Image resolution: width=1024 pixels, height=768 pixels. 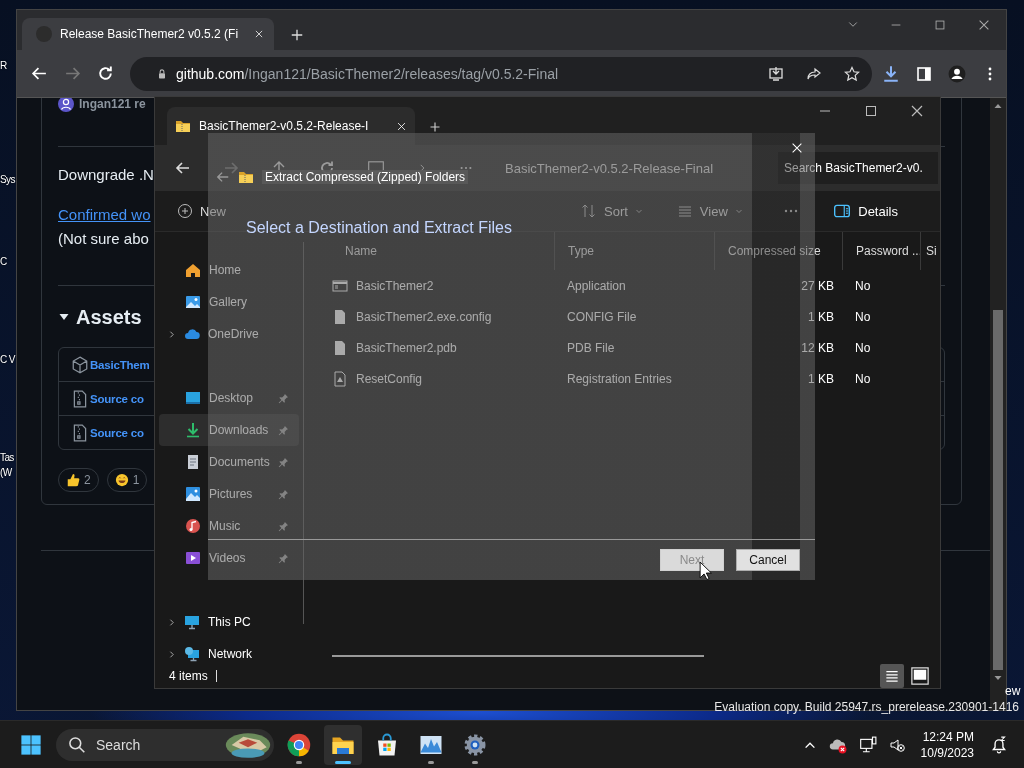 What do you see at coordinates (7, 465) in the screenshot?
I see `desktop-icon-label: Tas (W` at bounding box center [7, 465].